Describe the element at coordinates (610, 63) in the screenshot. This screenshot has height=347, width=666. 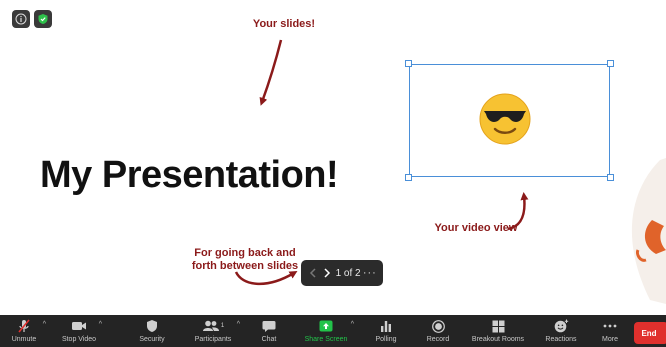
I see `resize-handle-top-right` at that location.